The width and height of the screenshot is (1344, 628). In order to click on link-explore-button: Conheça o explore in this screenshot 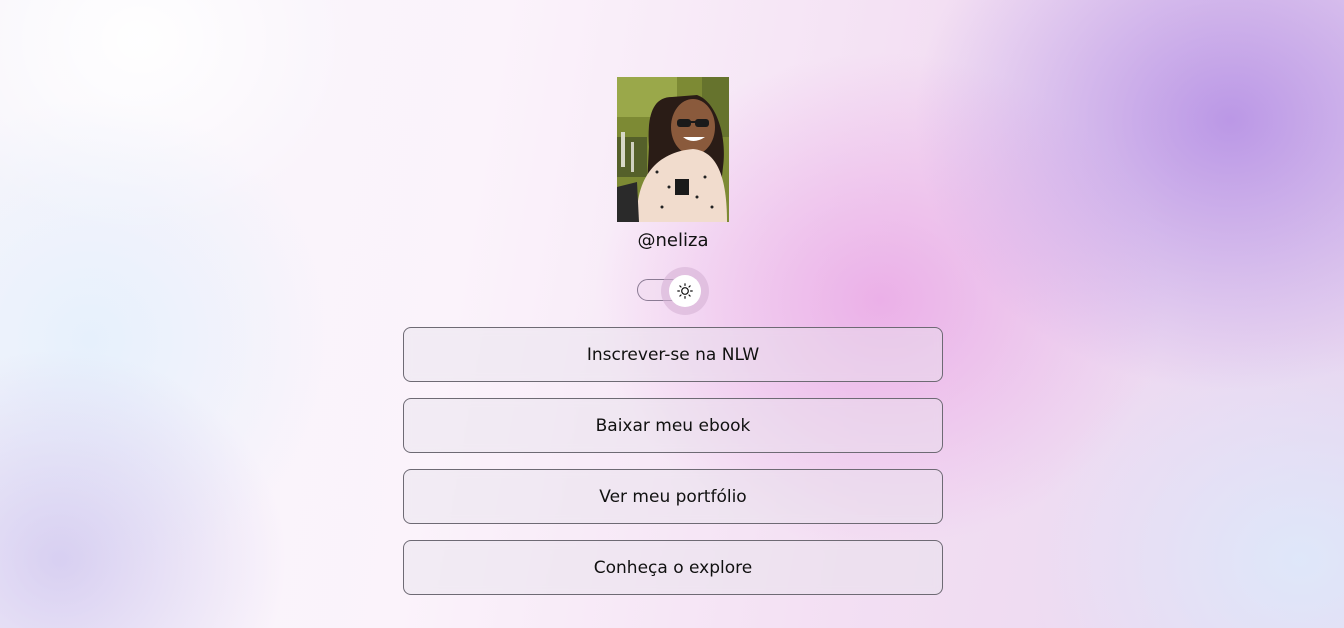, I will do `click(673, 567)`.